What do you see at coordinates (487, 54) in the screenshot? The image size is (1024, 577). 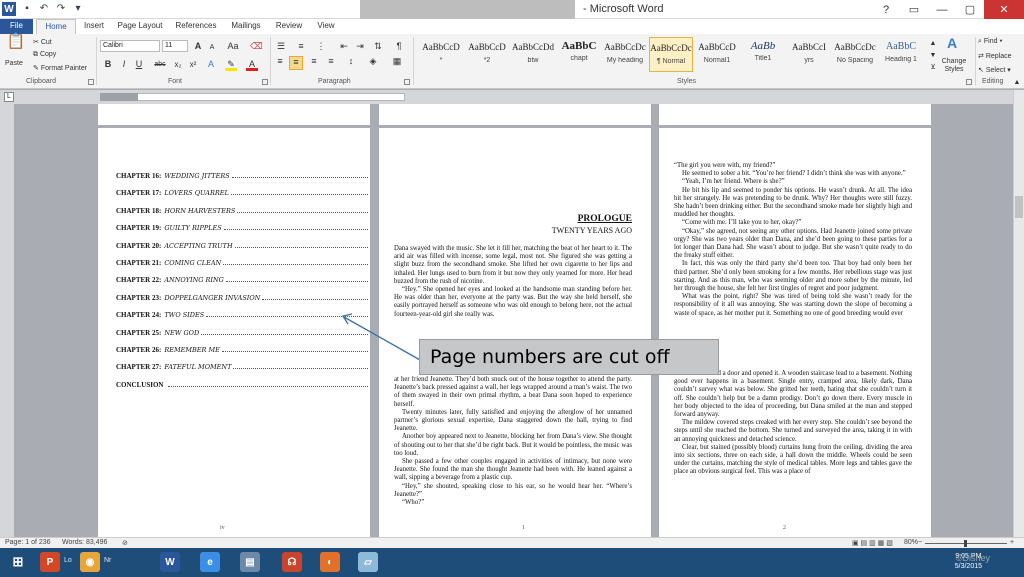 I see `style-tile: AaBbCcD *2` at bounding box center [487, 54].